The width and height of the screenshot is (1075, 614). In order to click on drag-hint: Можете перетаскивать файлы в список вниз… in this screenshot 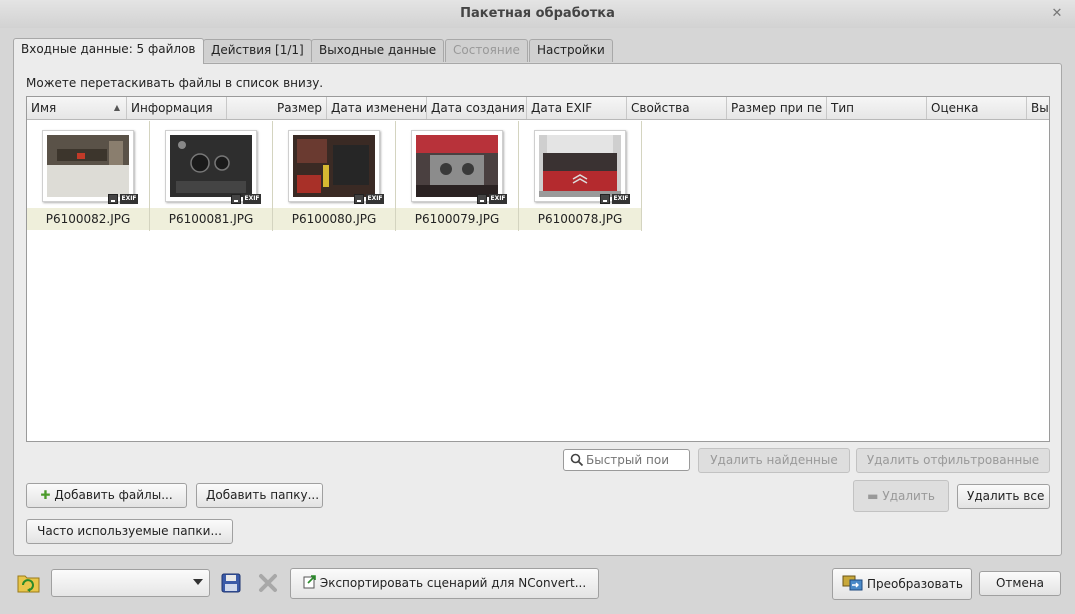, I will do `click(175, 83)`.